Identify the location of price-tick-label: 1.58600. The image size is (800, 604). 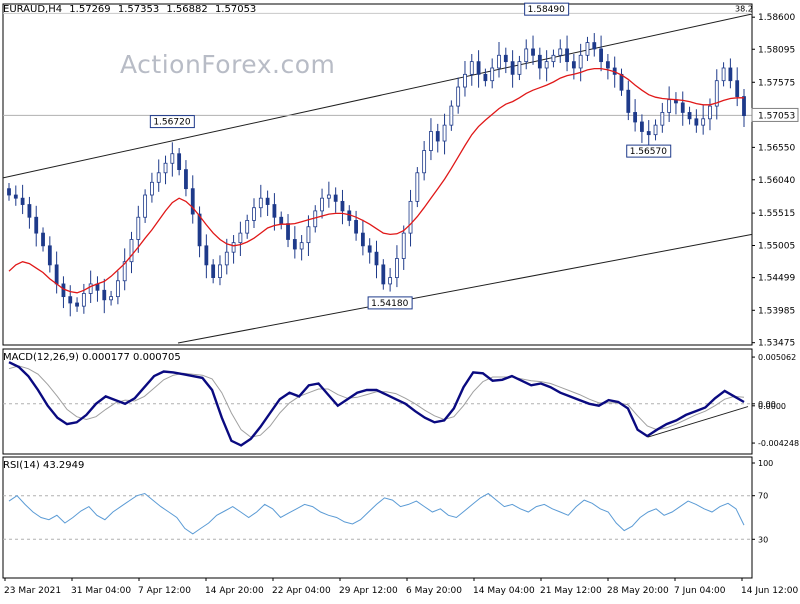
(776, 18).